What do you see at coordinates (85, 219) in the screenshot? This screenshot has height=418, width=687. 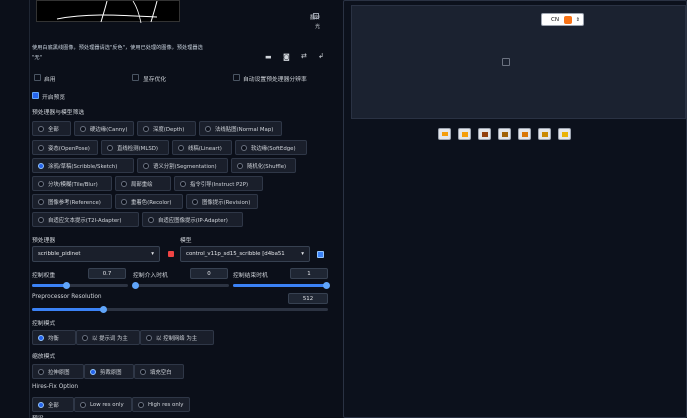 I see `filter-t2i-adapter: 自适应文本提示(T2I-Adapter)` at bounding box center [85, 219].